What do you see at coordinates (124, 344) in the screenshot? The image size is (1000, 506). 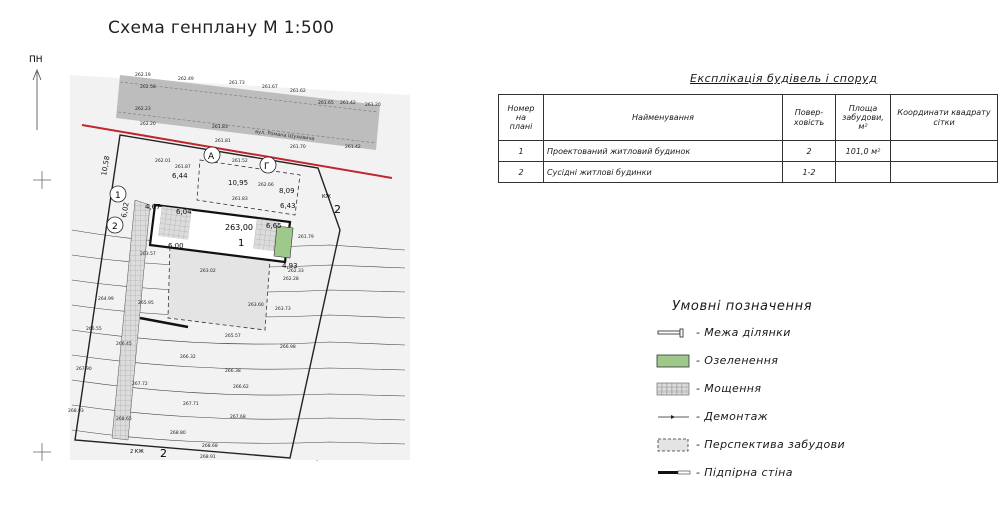 I see `spot-elevation: 266.45` at bounding box center [124, 344].